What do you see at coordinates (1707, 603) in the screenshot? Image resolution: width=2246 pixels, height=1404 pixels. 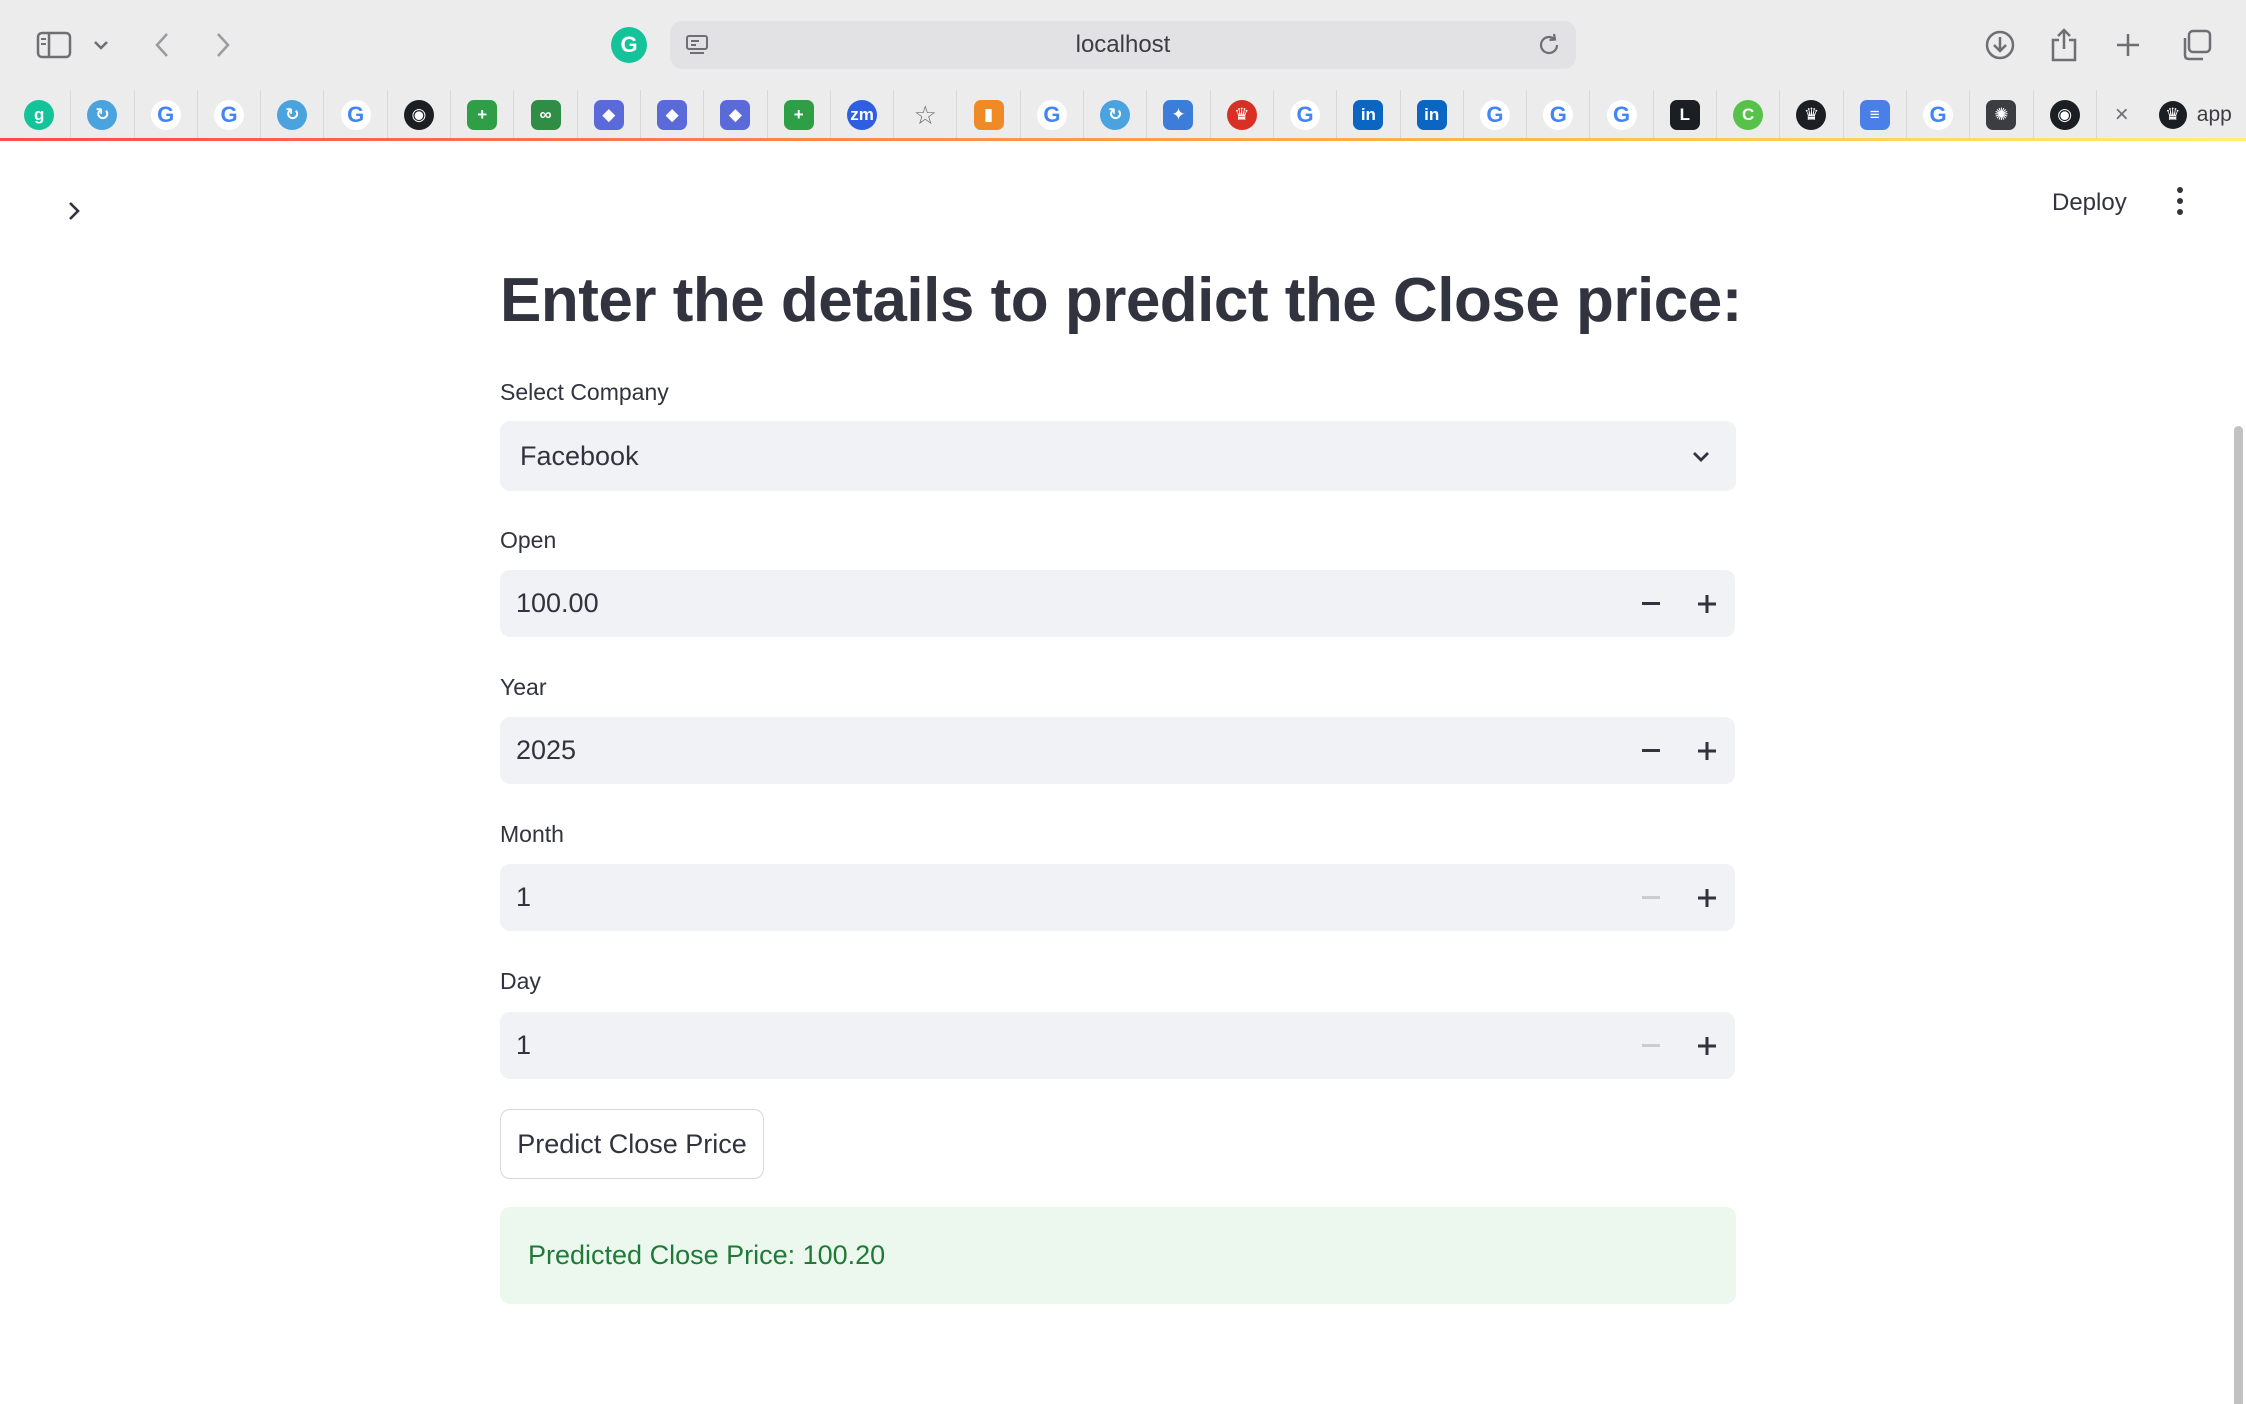 I see `open-increment-button` at bounding box center [1707, 603].